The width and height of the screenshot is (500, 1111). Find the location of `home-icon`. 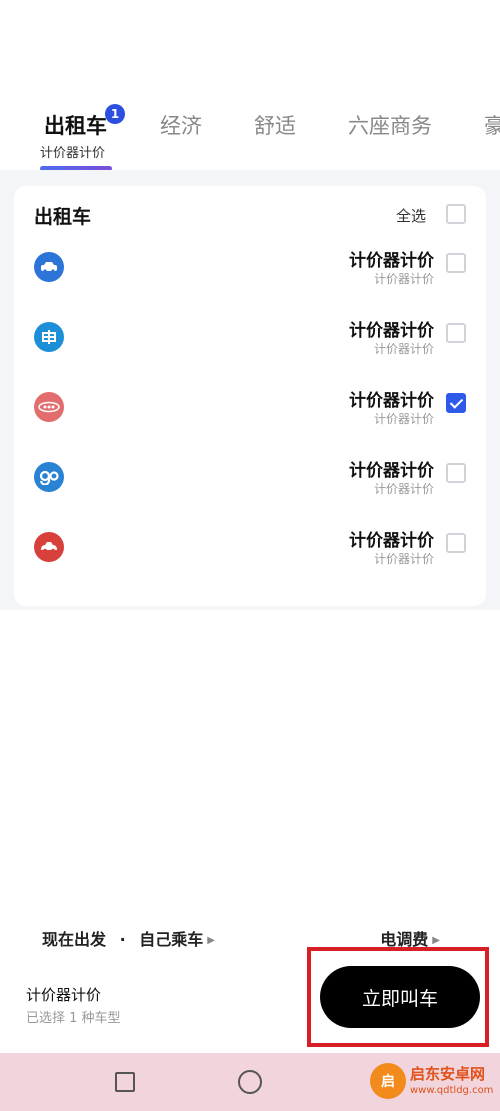

home-icon is located at coordinates (250, 1082).